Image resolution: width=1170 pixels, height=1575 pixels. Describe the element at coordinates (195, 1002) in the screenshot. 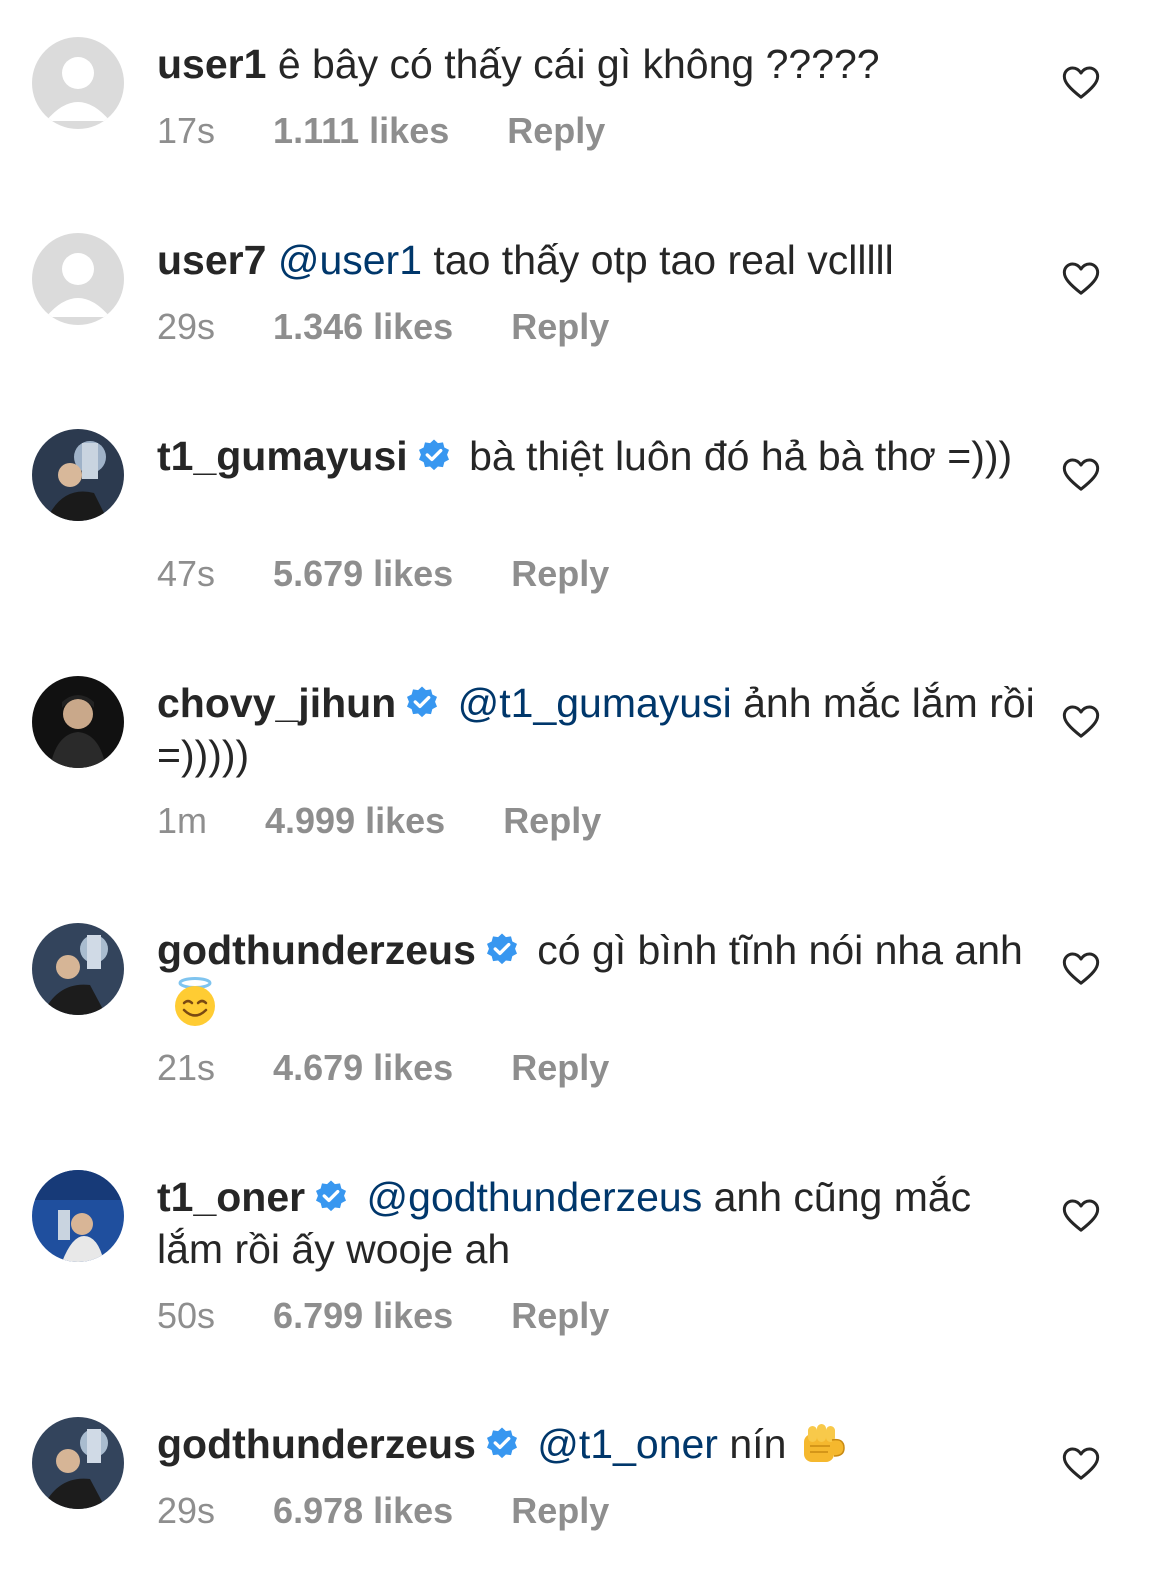

I see `smiling-face-with-halo-icon` at that location.